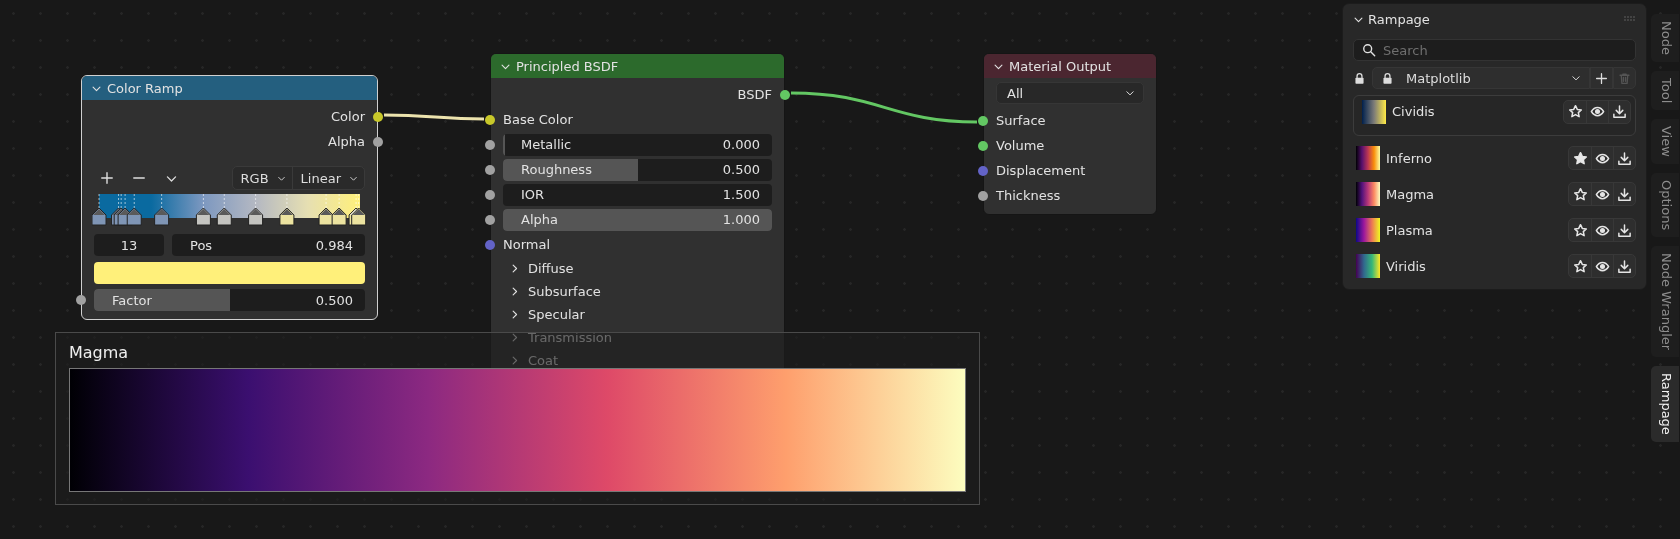  I want to click on value-slider: Metallic 0.000, so click(637, 144).